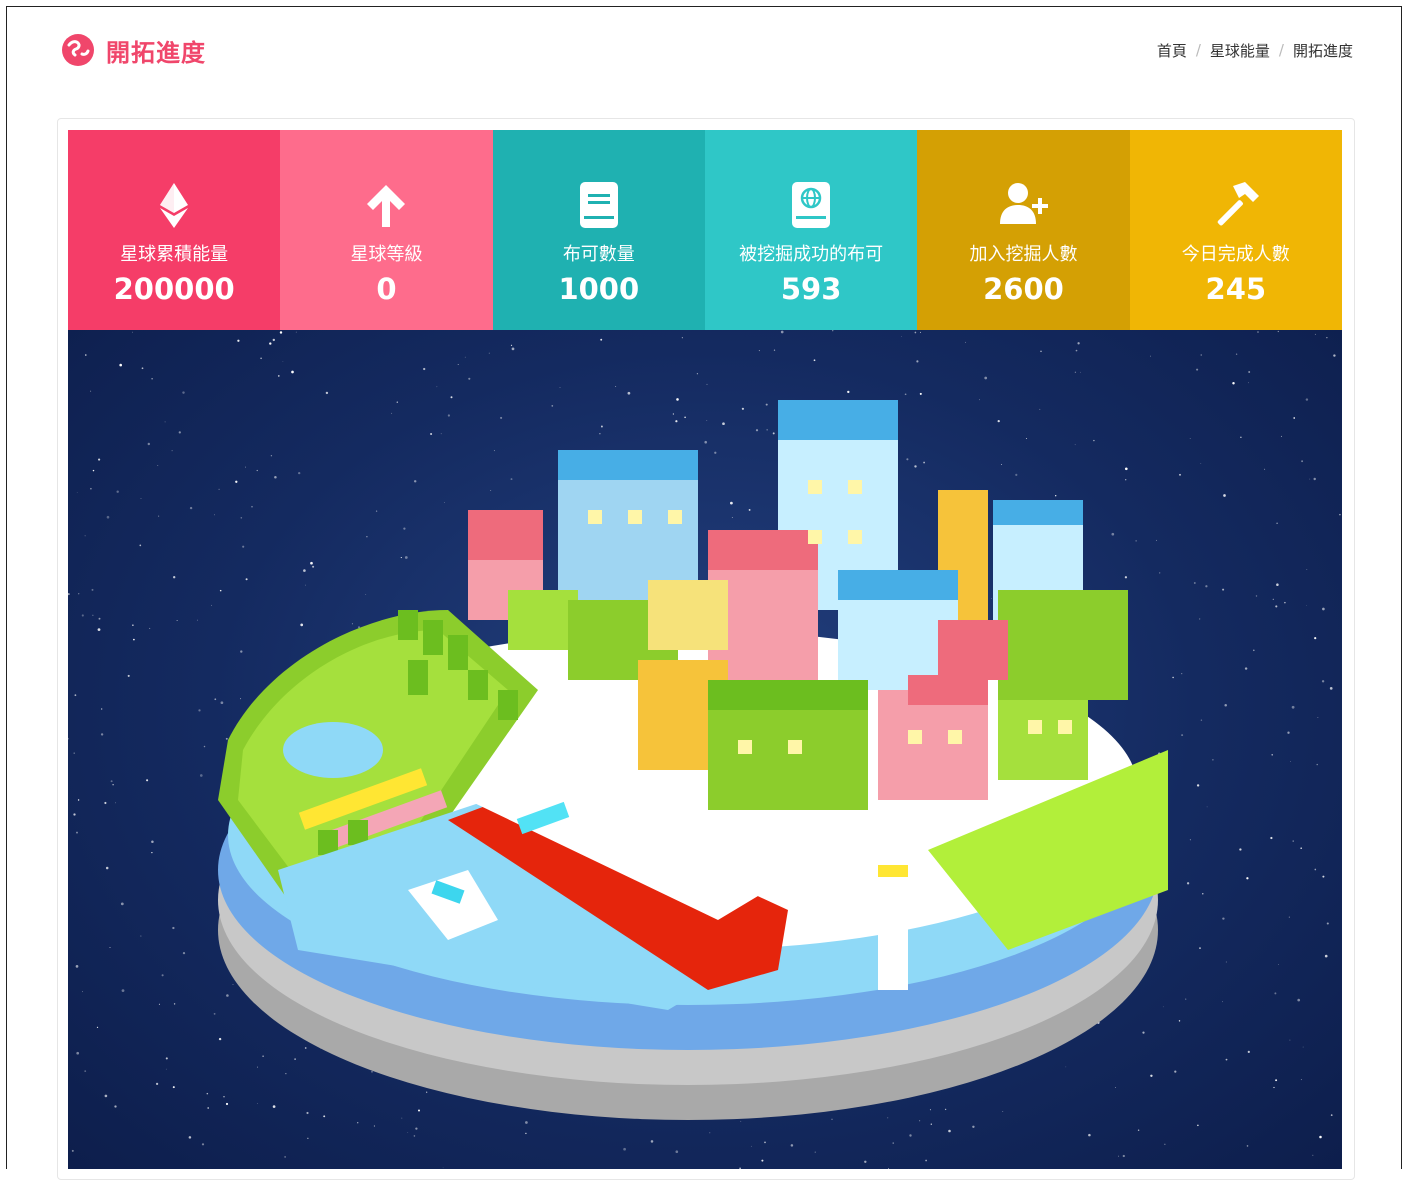 This screenshot has height=1180, width=1408. Describe the element at coordinates (811, 254) in the screenshot. I see `stat-label: 被挖掘成功的布可` at that location.